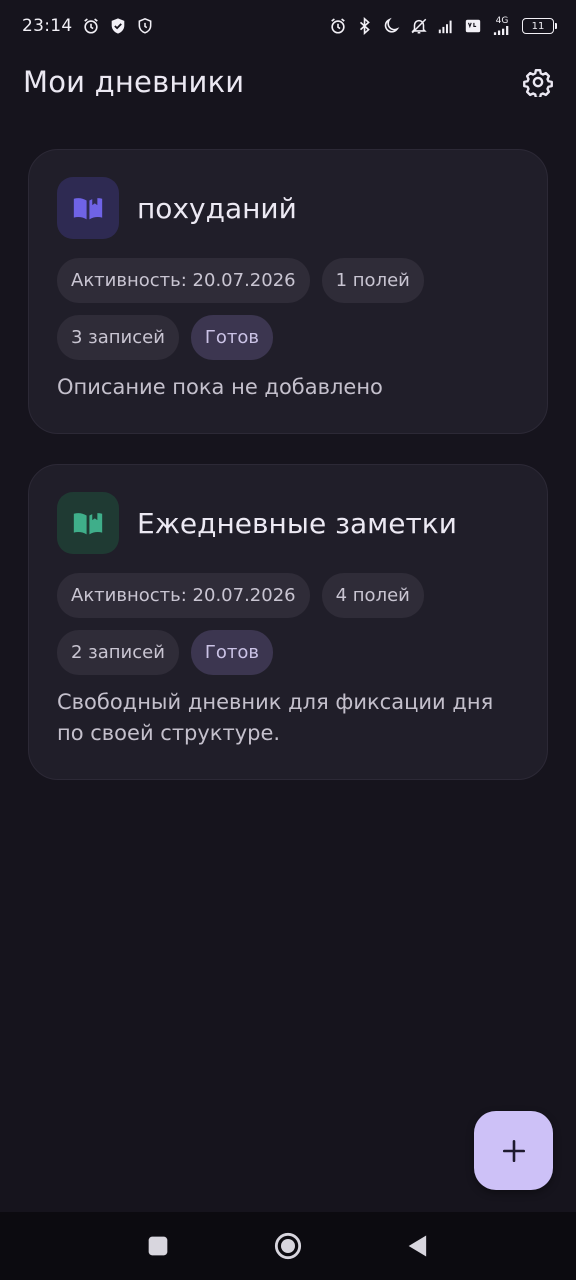  I want to click on status-bar-right: 4G 11, so click(443, 26).